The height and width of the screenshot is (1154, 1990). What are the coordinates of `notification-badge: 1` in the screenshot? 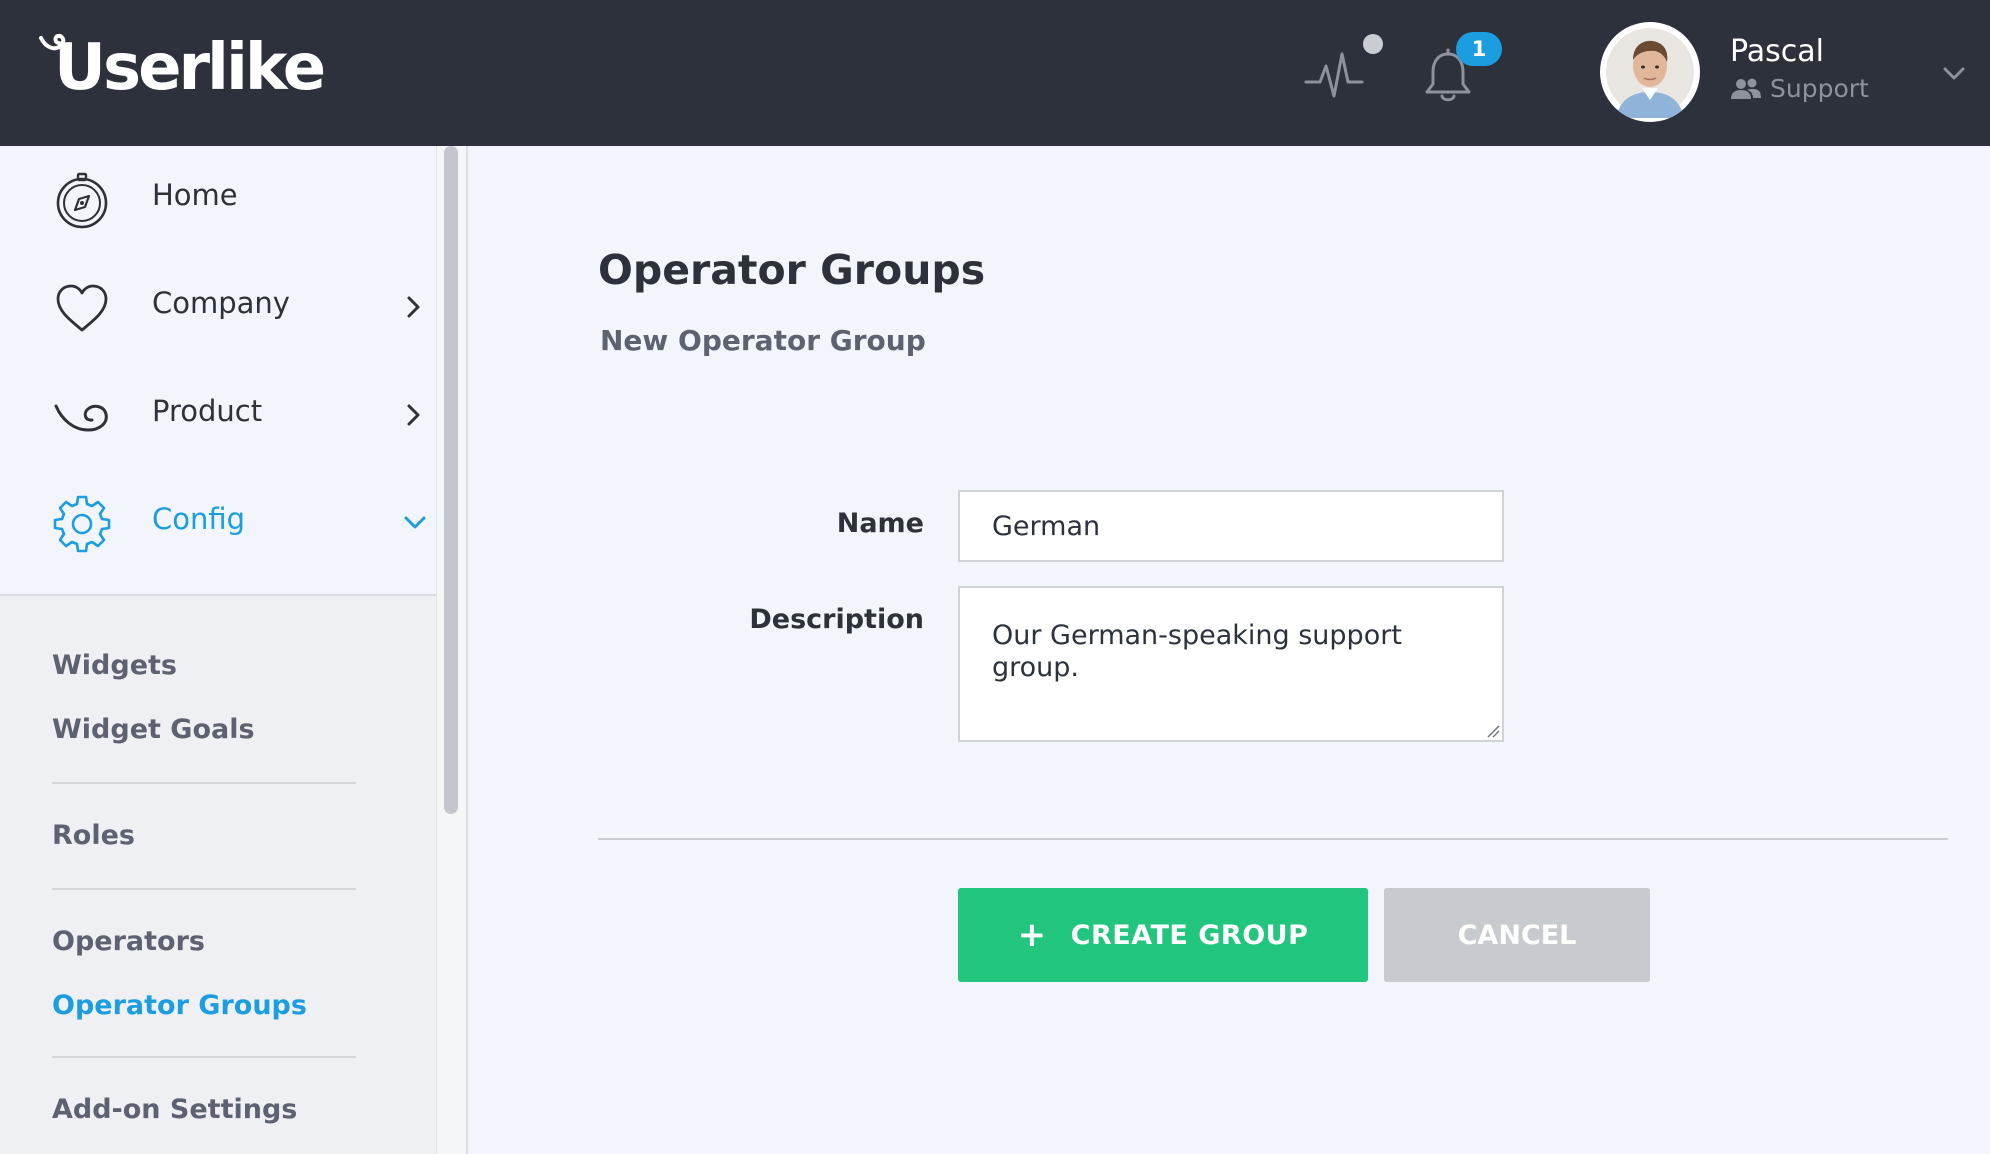 It's located at (1479, 49).